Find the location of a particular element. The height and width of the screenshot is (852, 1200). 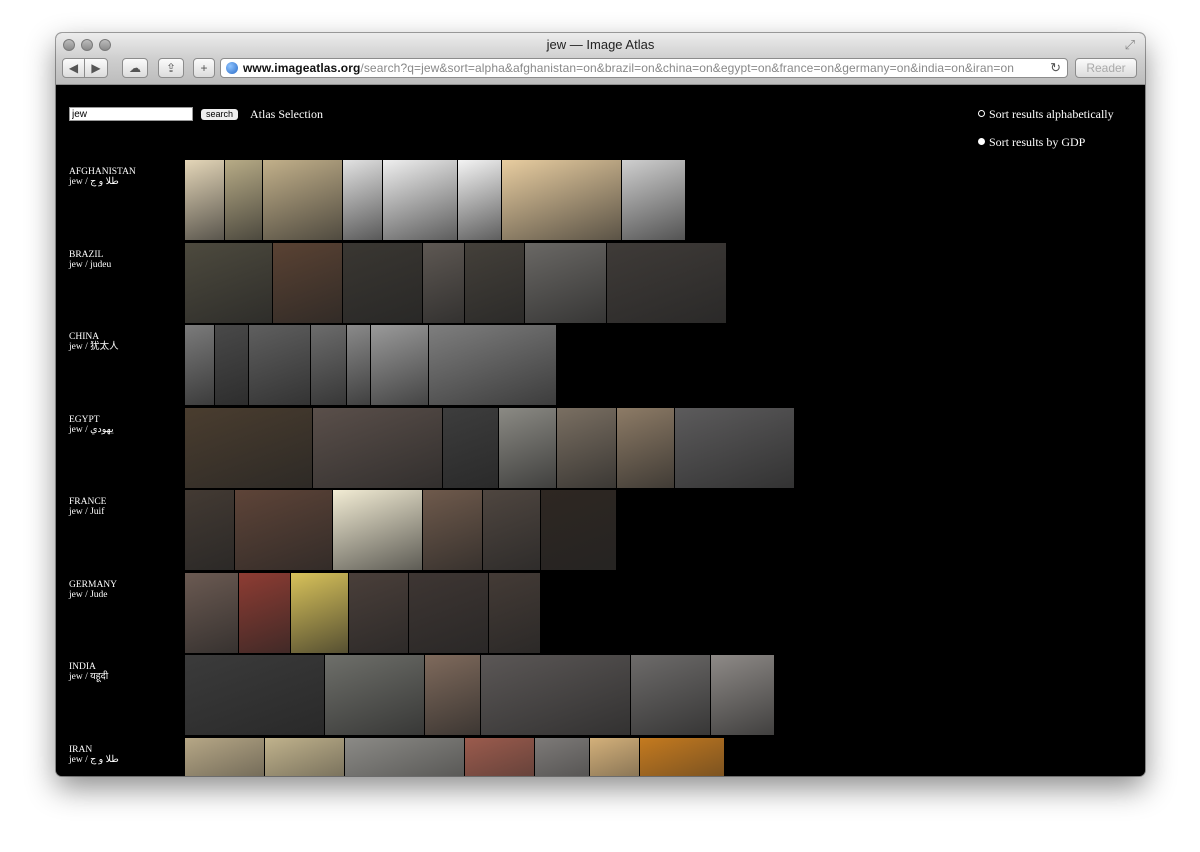

back-button: ◀ is located at coordinates (73, 68).